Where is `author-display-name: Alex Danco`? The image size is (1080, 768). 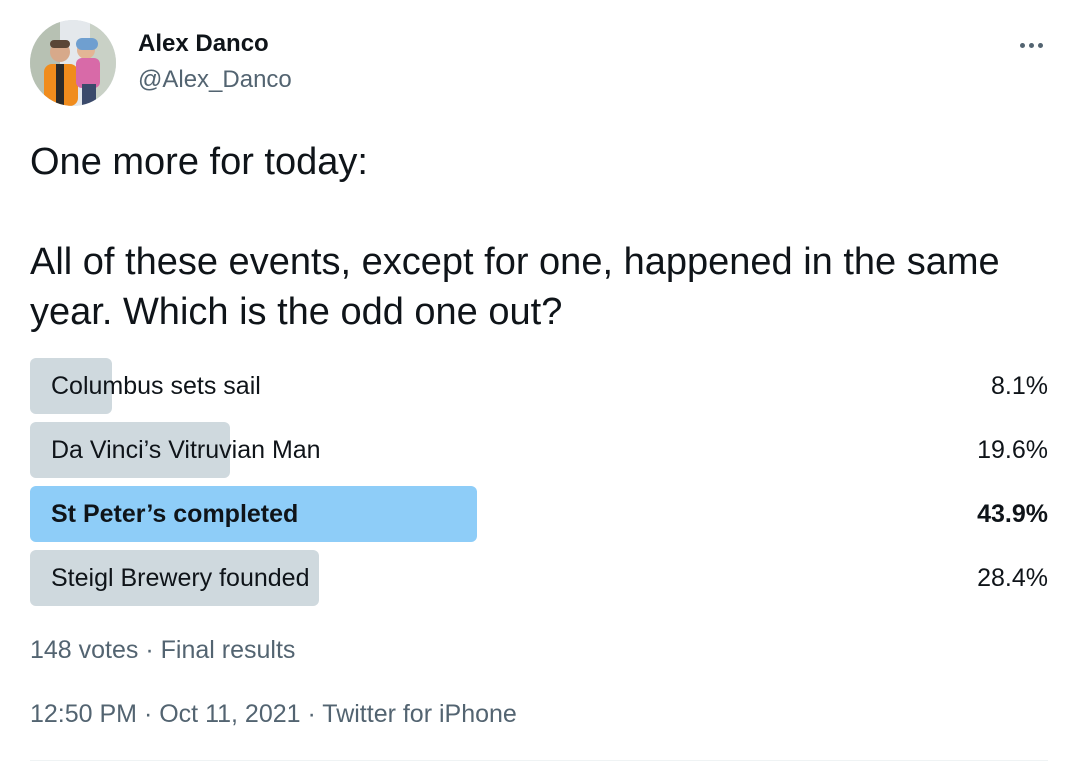
author-display-name: Alex Danco is located at coordinates (203, 44).